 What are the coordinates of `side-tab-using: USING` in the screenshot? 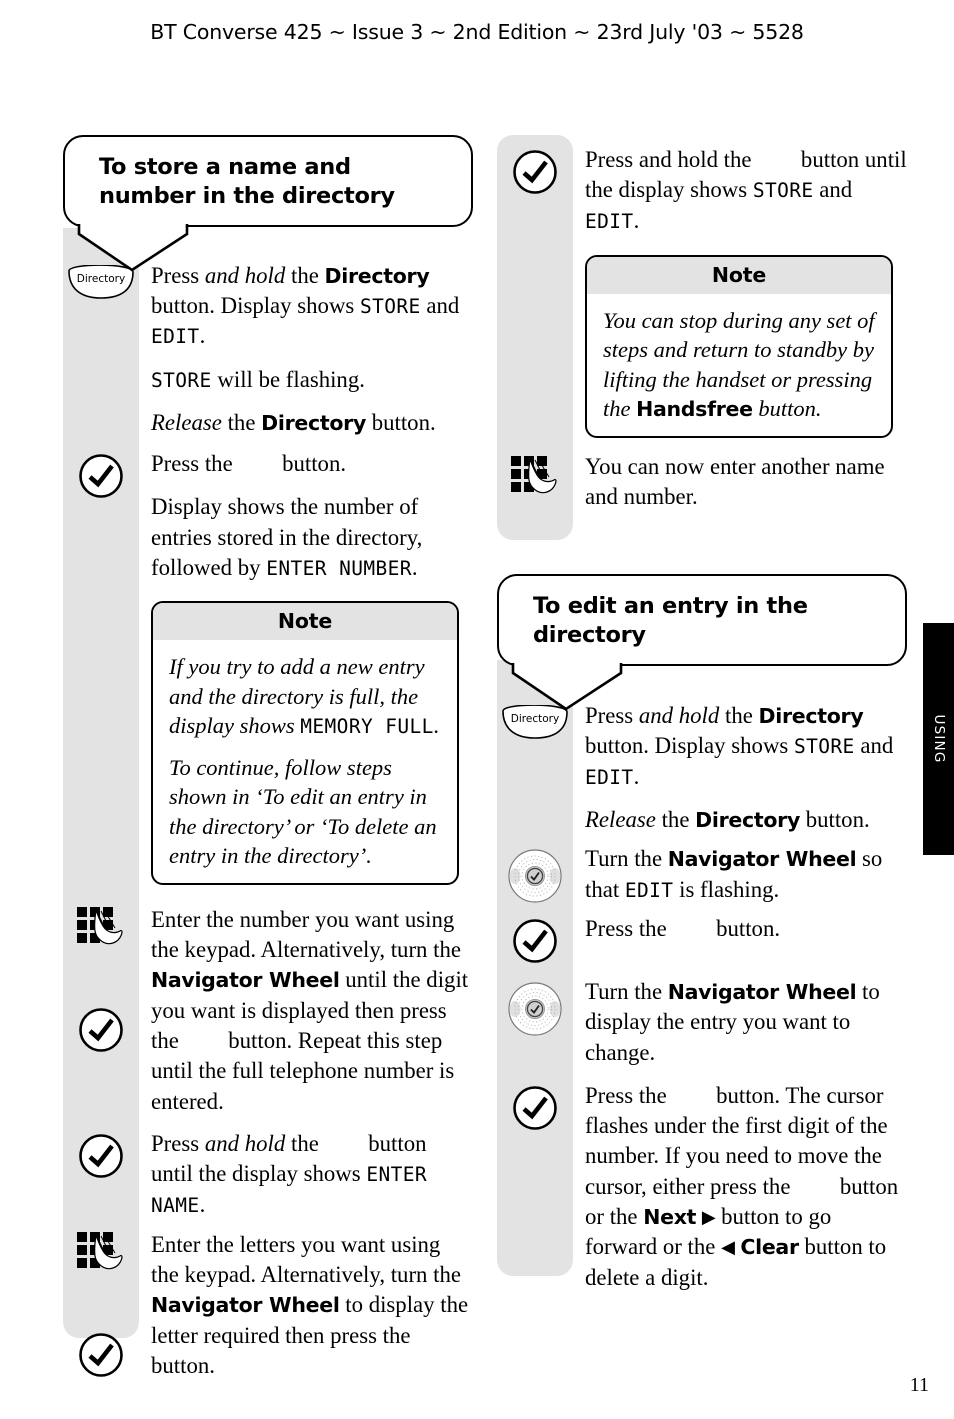 It's located at (938, 739).